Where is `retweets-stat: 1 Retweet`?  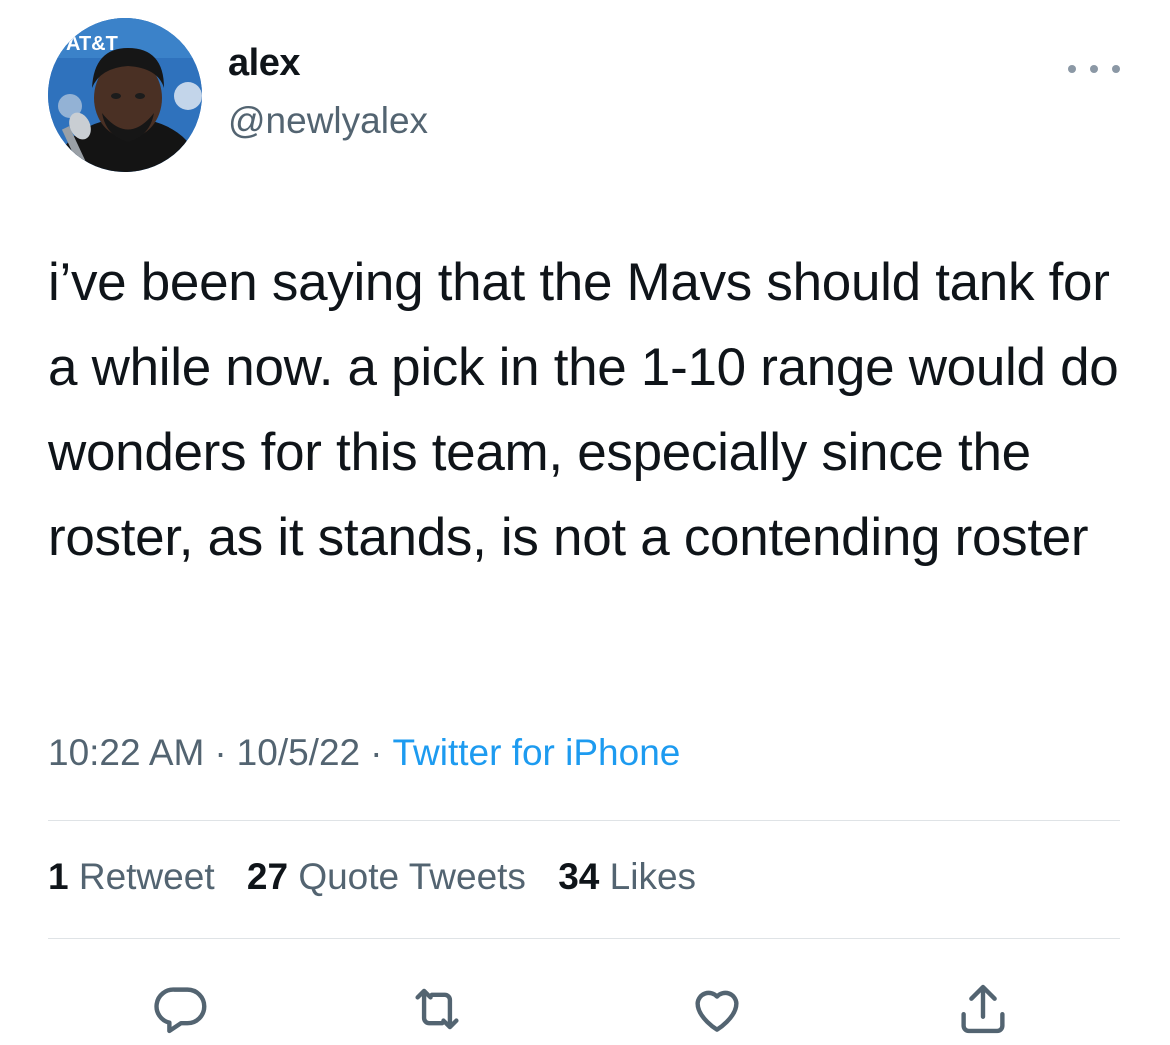 retweets-stat: 1 Retweet is located at coordinates (131, 876).